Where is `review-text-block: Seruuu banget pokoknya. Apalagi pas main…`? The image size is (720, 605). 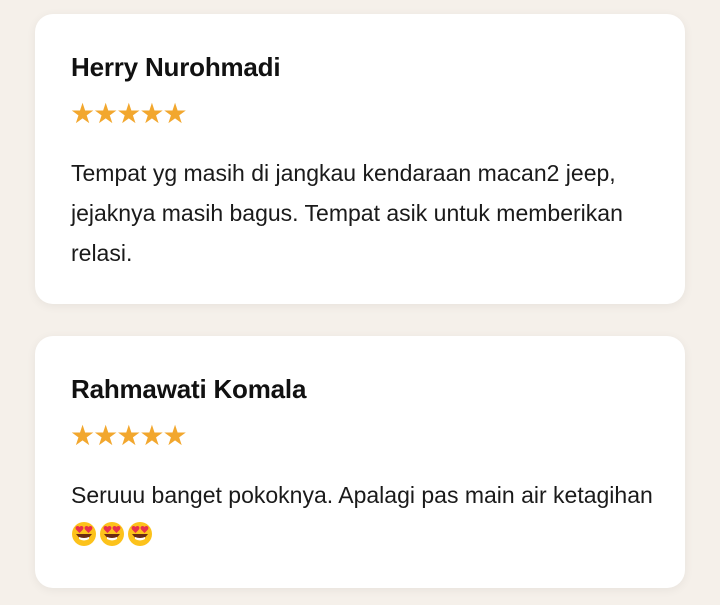
review-text-block: Seruuu banget pokoknya. Apalagi pas main… is located at coordinates (363, 515).